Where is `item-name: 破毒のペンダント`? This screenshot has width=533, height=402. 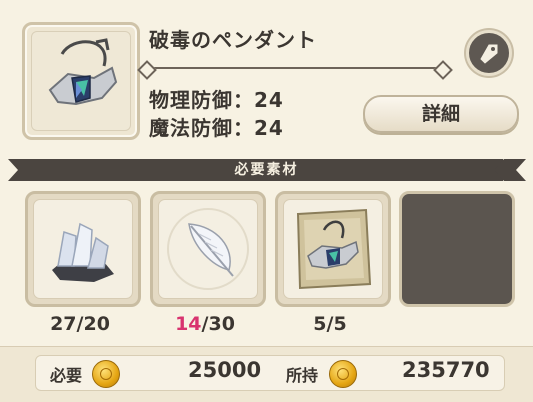 item-name: 破毒のペンダント is located at coordinates (233, 40).